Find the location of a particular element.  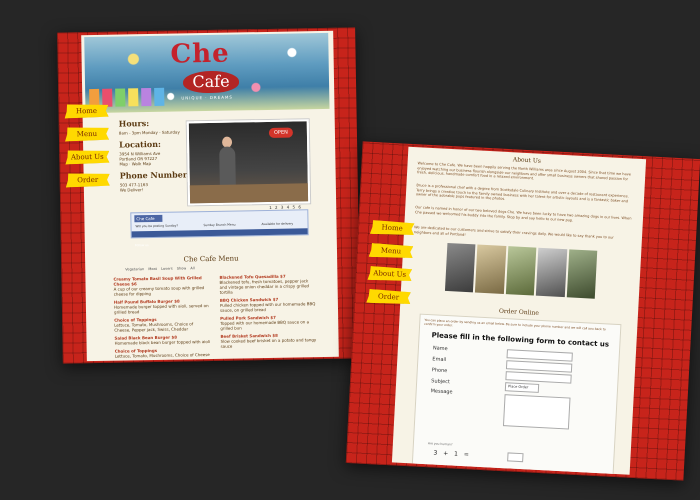

name-label: Name is located at coordinates (440, 349).